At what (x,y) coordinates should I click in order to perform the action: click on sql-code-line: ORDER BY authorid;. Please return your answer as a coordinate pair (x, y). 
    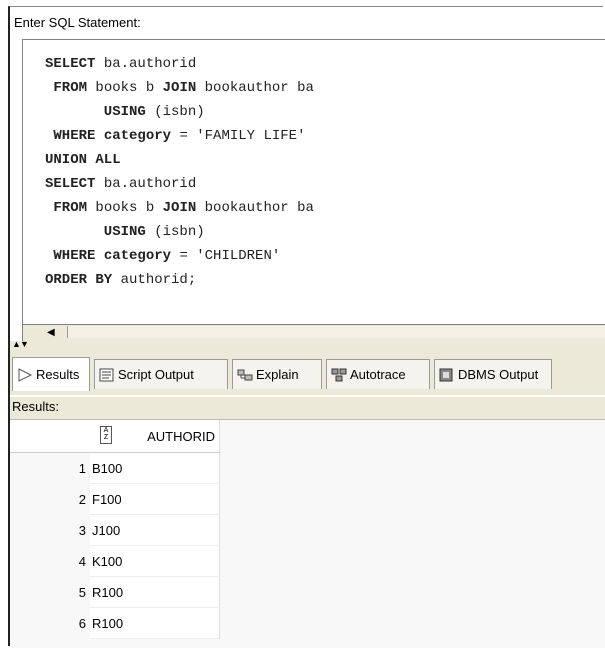
    Looking at the image, I should click on (179, 280).